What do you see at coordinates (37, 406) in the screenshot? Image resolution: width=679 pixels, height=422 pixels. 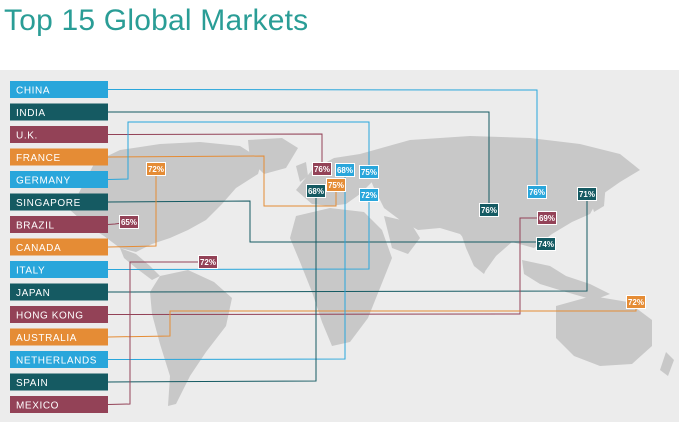 I see `country-label: MEXICO` at bounding box center [37, 406].